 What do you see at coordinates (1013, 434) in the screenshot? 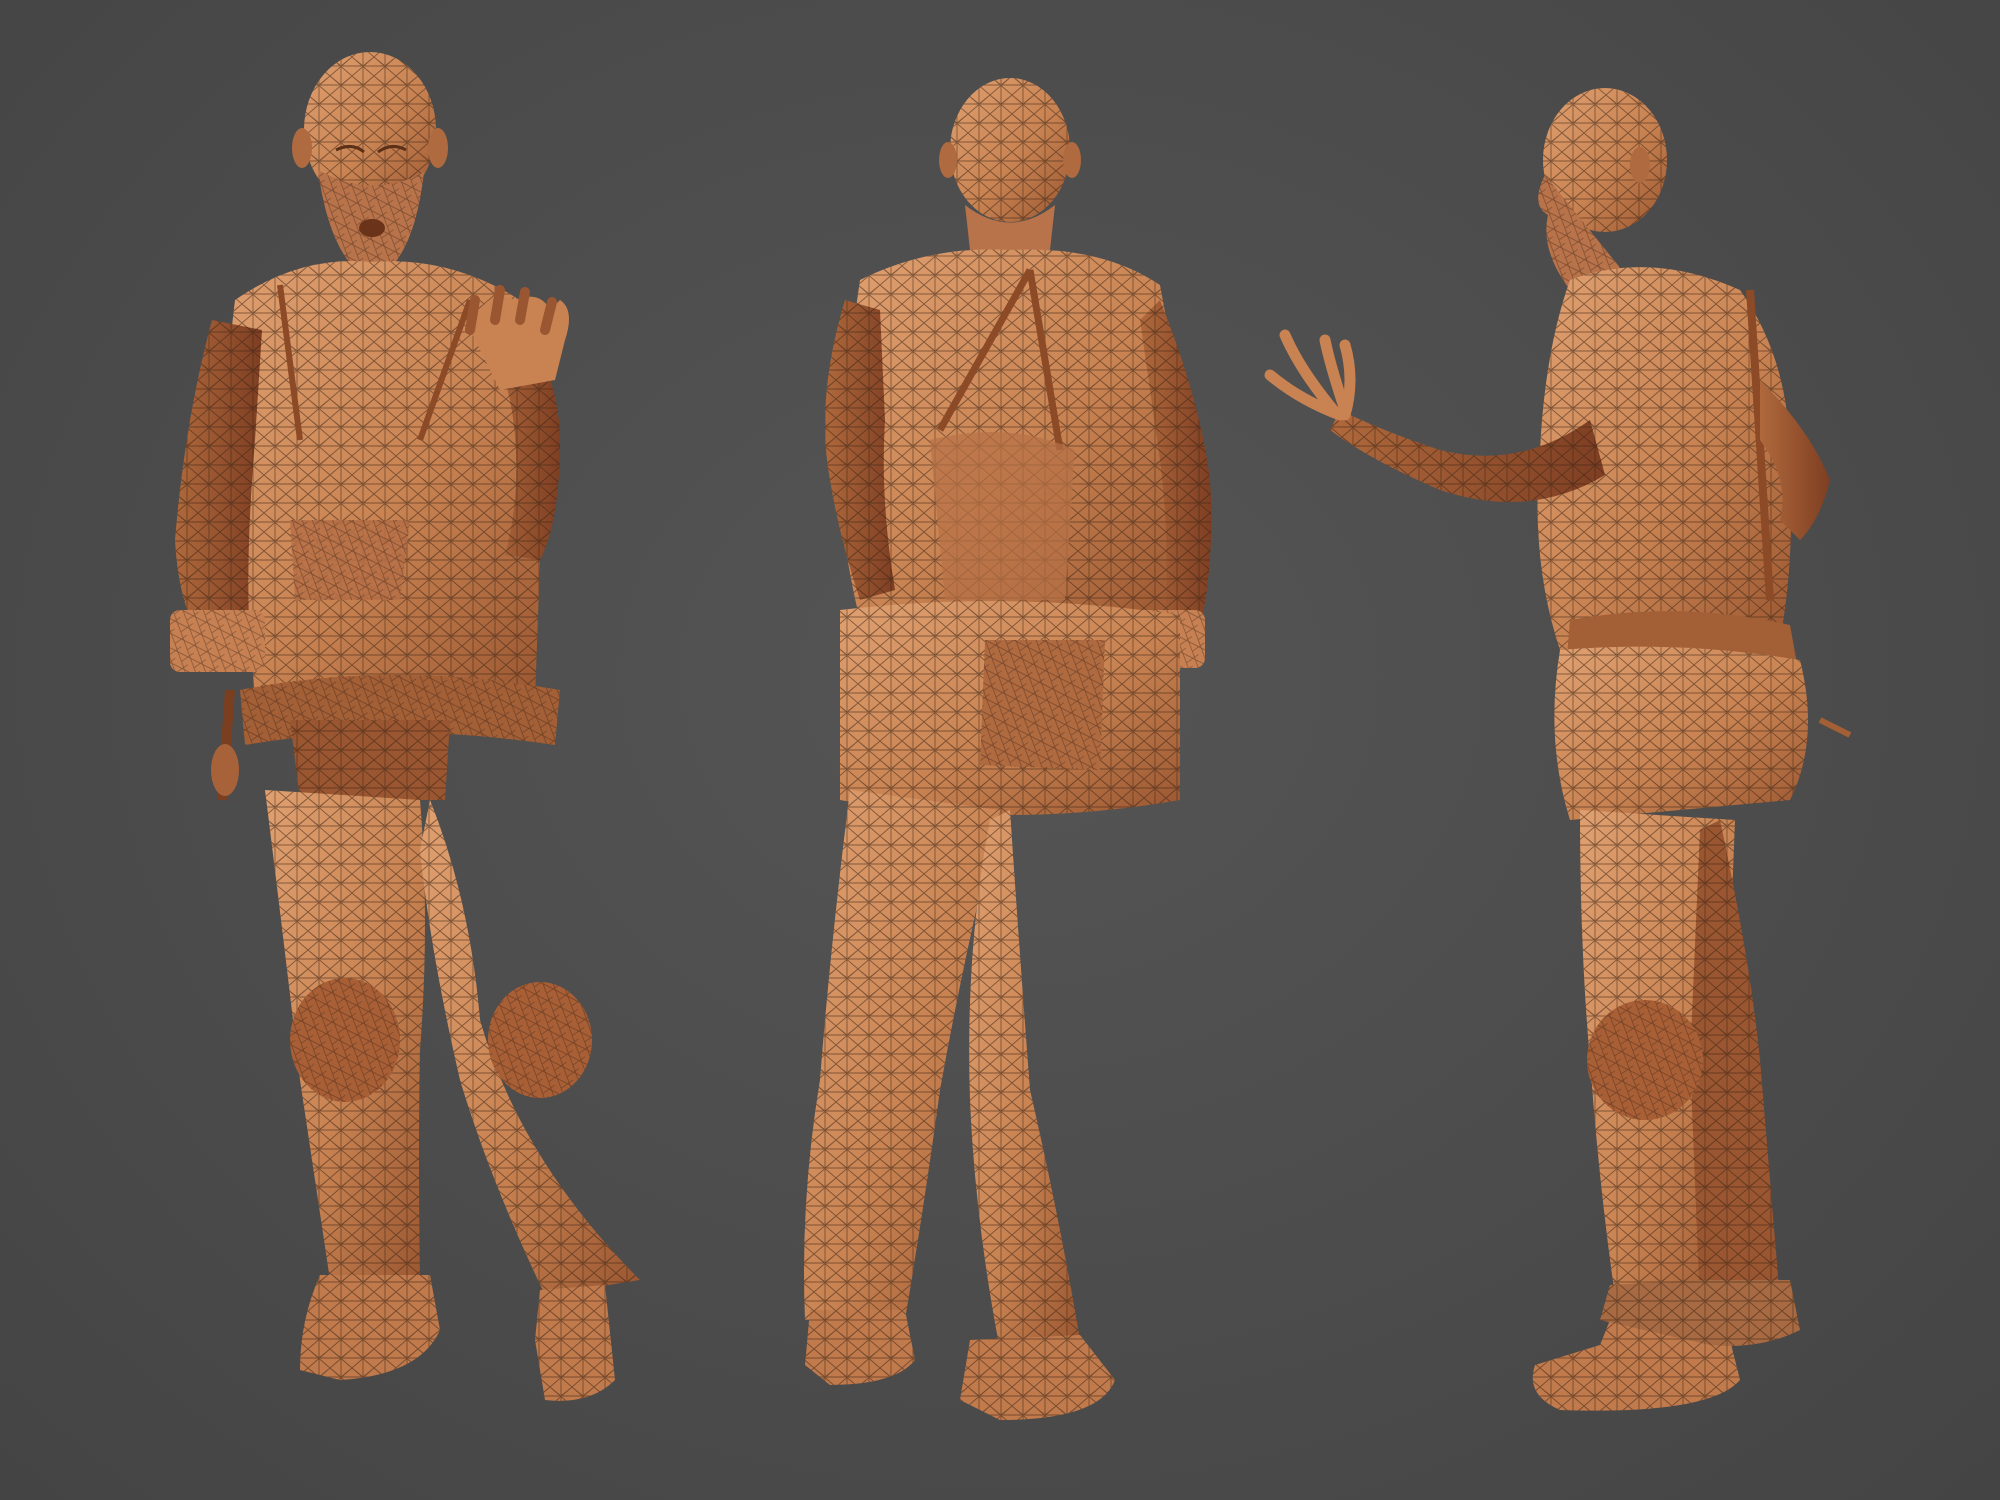
I see `torso` at bounding box center [1013, 434].